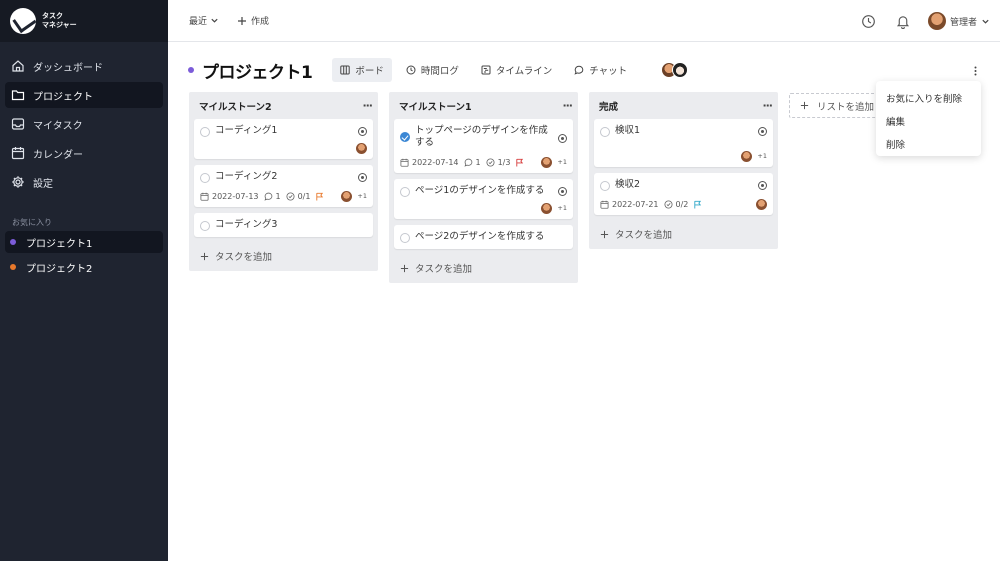 The height and width of the screenshot is (561, 1000). I want to click on task-title: コーディング2, so click(246, 176).